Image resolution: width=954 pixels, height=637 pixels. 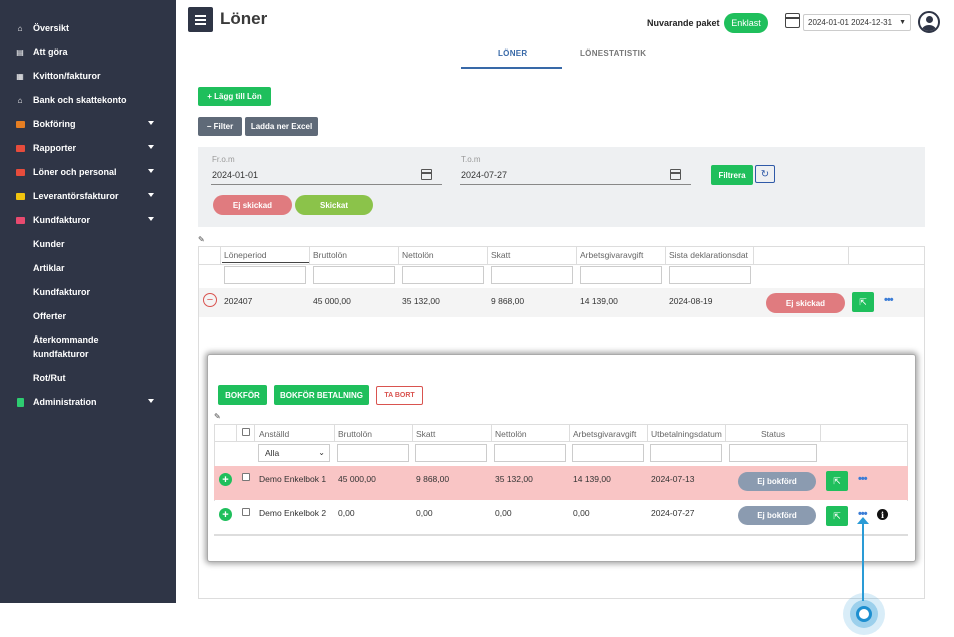 What do you see at coordinates (88, 316) in the screenshot?
I see `sidebar-subitem-offerter: Offerter` at bounding box center [88, 316].